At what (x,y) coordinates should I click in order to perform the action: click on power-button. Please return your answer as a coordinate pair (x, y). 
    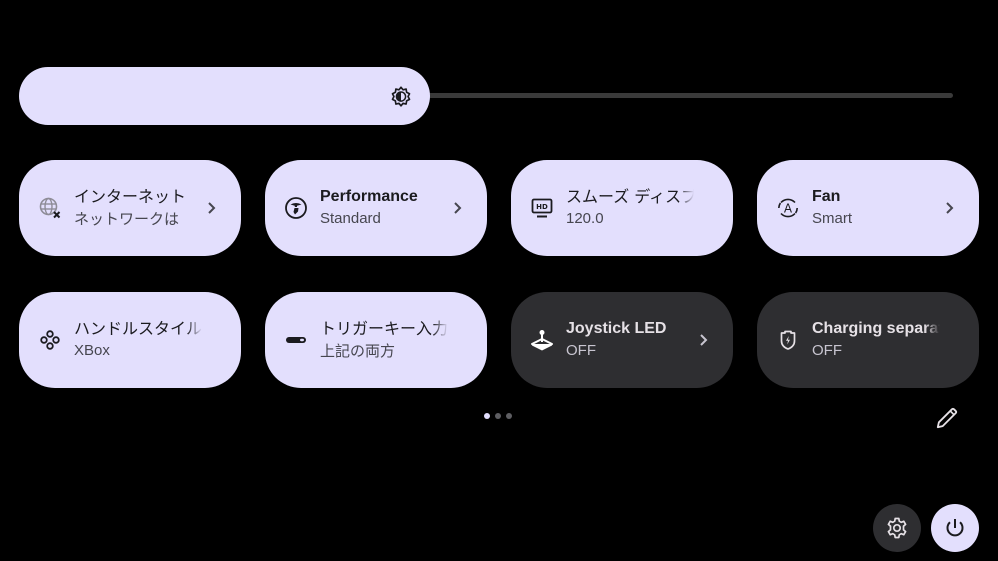
    Looking at the image, I should click on (955, 528).